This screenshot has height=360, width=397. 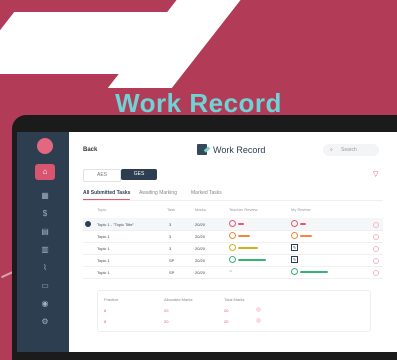 I want to click on home-icon: ⌂, so click(x=45, y=172).